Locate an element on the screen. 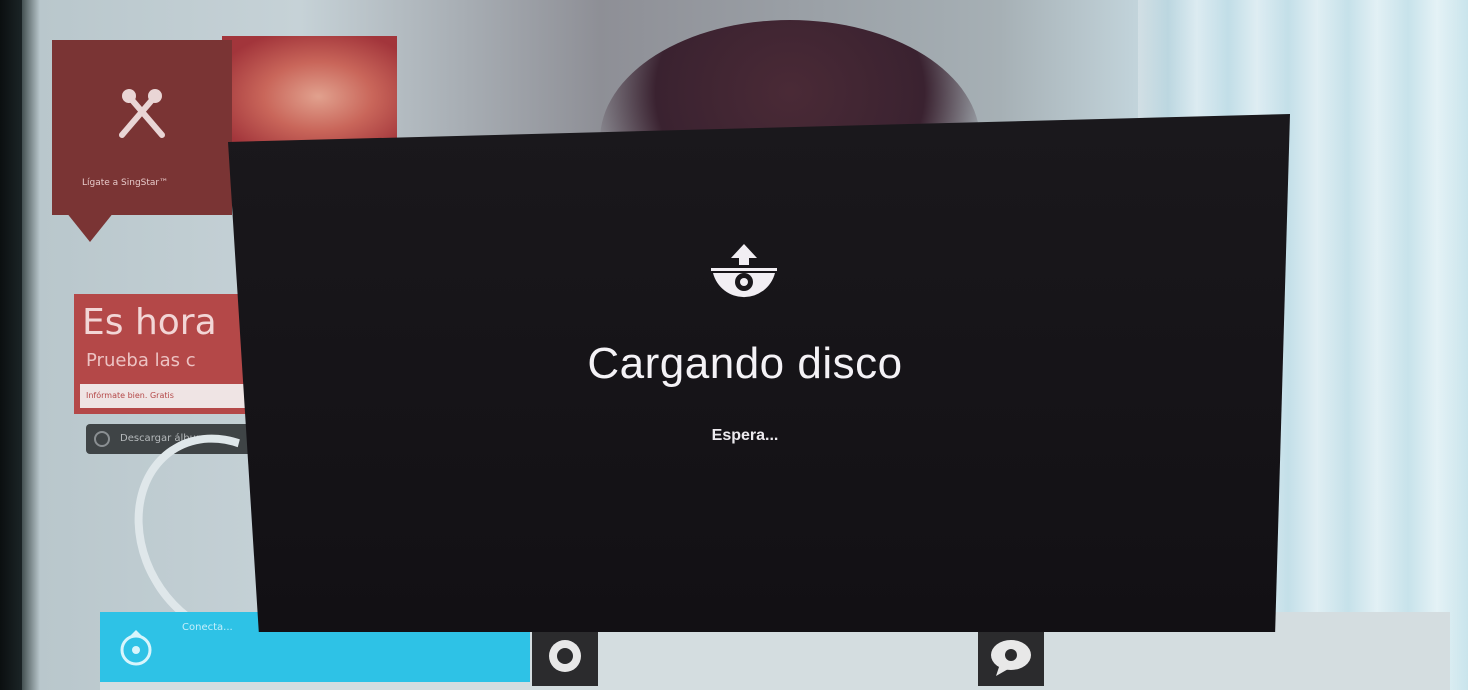  singstar-tile-label: Lígate a SingStar™ is located at coordinates (125, 183).